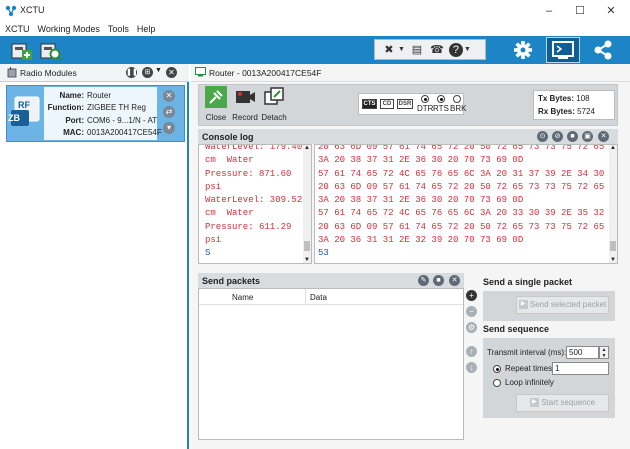  I want to click on rts-toggle, so click(441, 99).